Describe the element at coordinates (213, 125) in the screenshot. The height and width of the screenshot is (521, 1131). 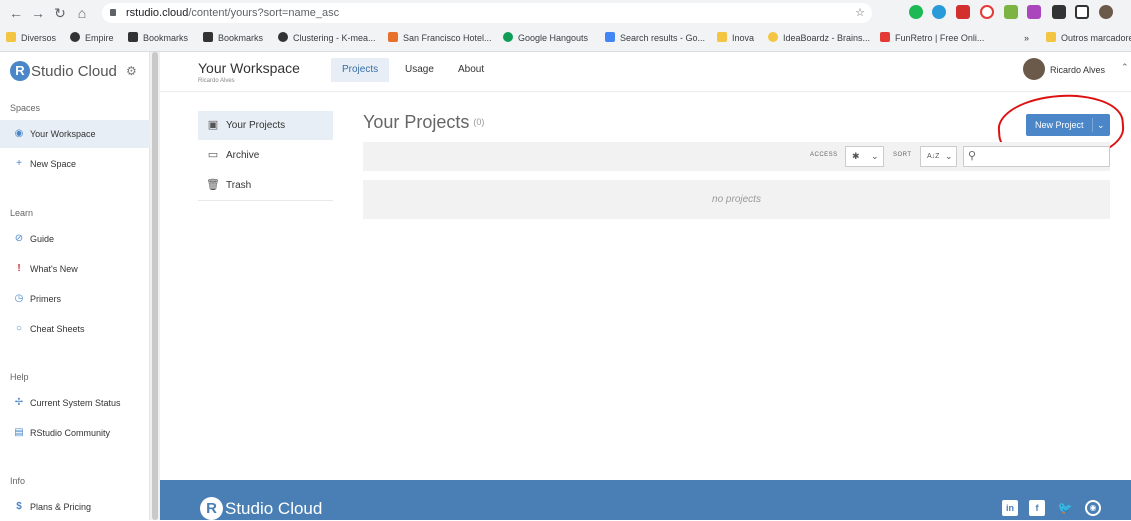
I see `projects-icon: ▣` at that location.